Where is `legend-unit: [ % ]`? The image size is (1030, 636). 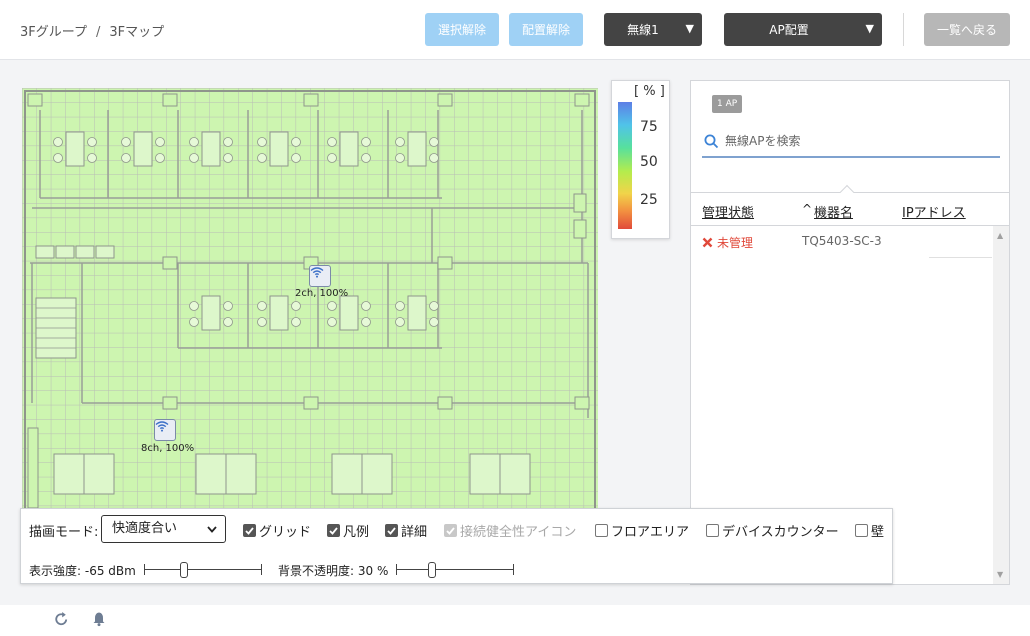 legend-unit: [ % ] is located at coordinates (649, 91).